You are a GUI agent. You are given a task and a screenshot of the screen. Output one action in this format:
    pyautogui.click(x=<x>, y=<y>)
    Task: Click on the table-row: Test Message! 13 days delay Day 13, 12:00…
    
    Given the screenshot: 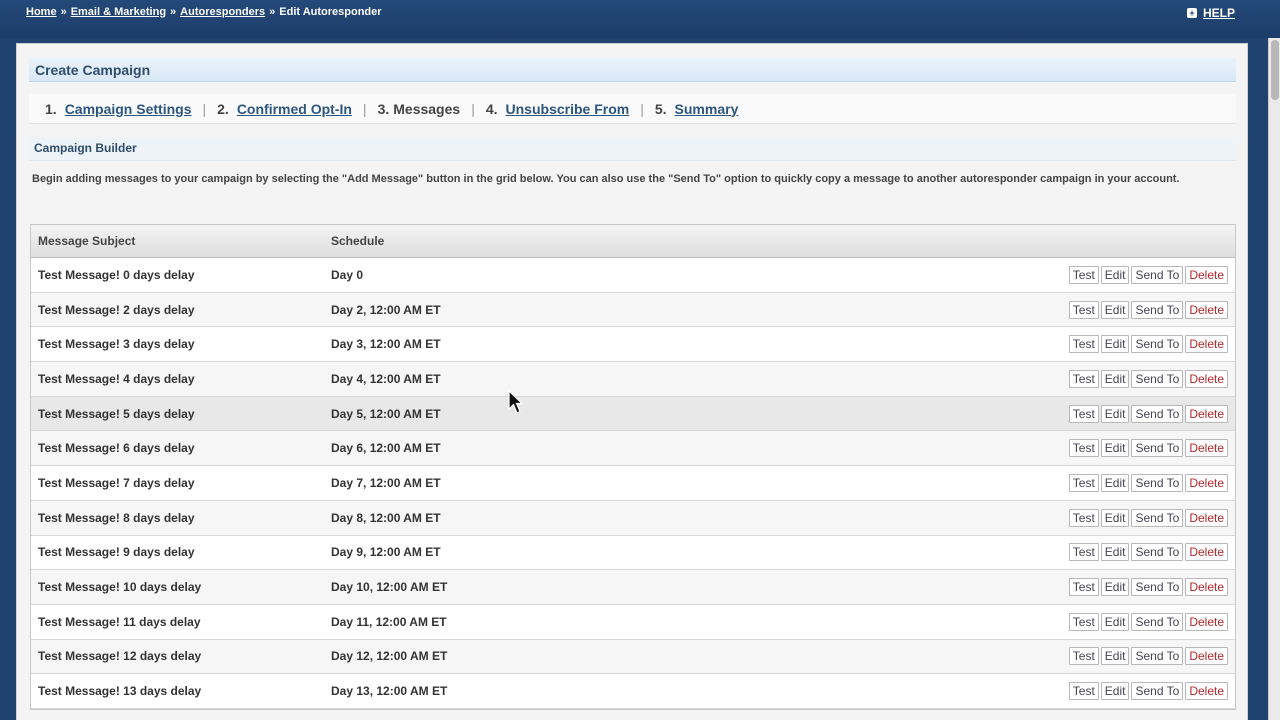 What is the action you would take?
    pyautogui.click(x=633, y=691)
    